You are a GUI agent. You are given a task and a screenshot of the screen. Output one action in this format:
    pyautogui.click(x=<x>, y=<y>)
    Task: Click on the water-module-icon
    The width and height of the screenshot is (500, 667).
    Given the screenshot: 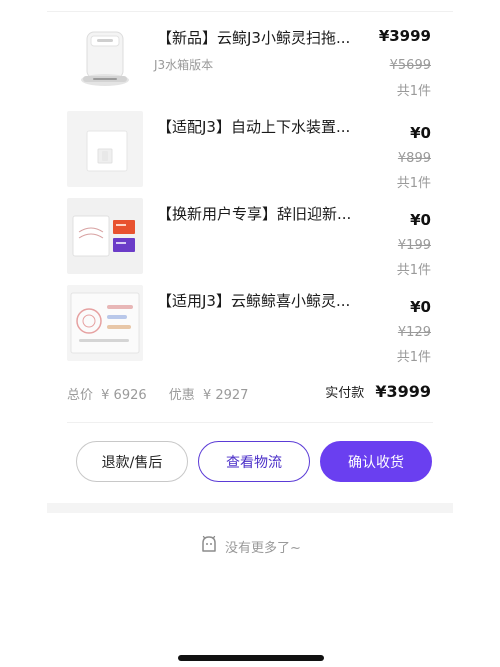 What is the action you would take?
    pyautogui.click(x=105, y=149)
    